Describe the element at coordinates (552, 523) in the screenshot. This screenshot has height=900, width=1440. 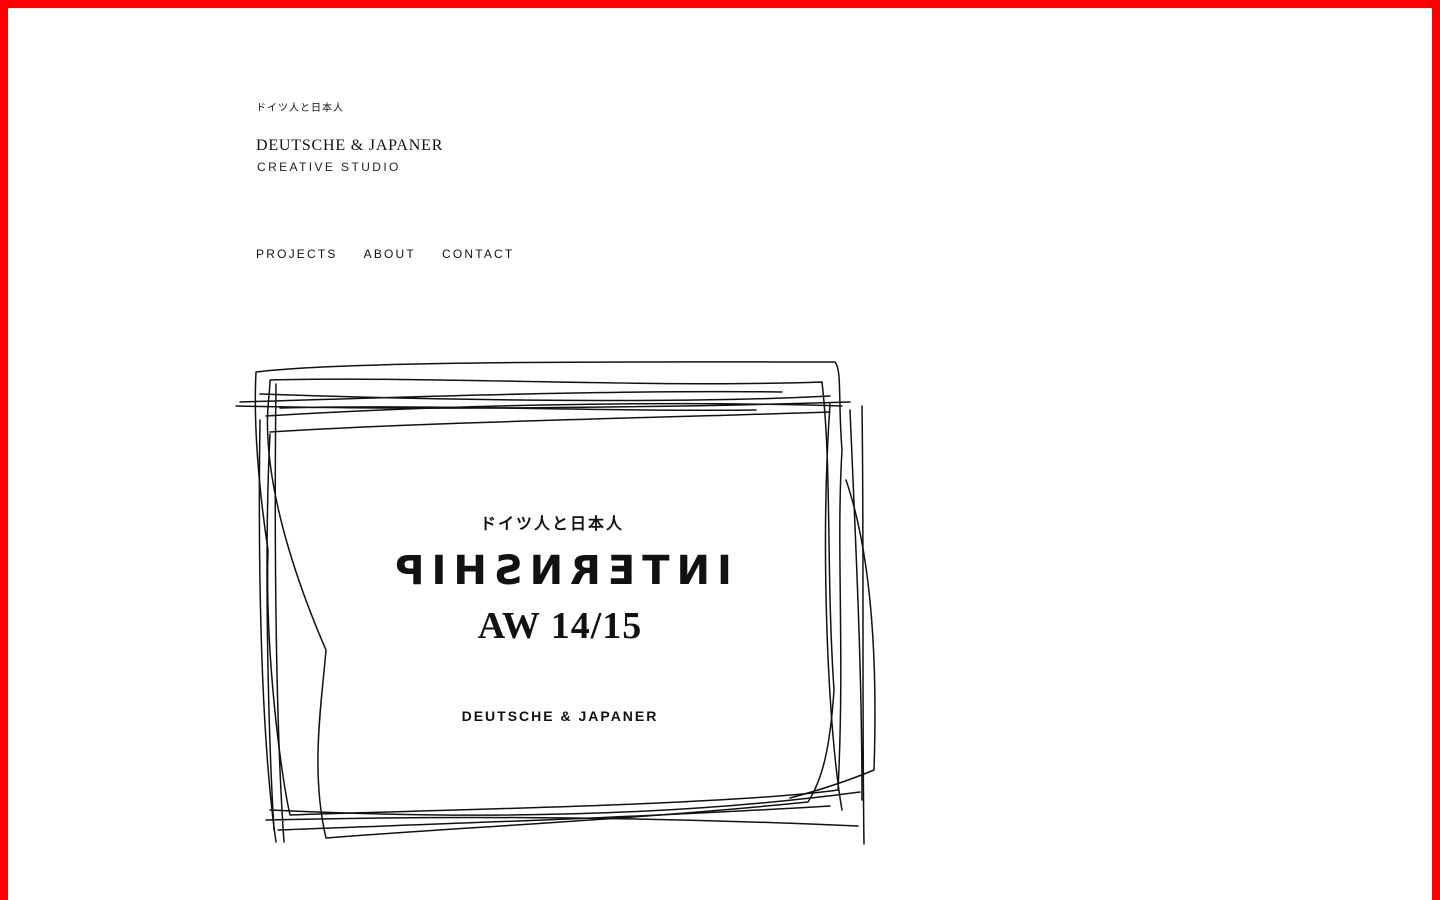
I see `artwork-japanese-text: ドイツ人と日本人` at that location.